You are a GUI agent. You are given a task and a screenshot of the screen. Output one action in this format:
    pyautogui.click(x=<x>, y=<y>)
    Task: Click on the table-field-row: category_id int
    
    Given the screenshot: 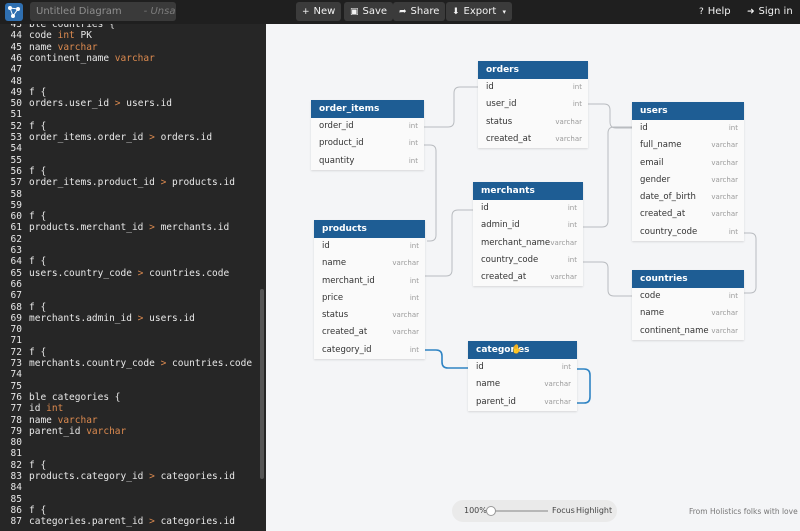 What is the action you would take?
    pyautogui.click(x=369, y=350)
    